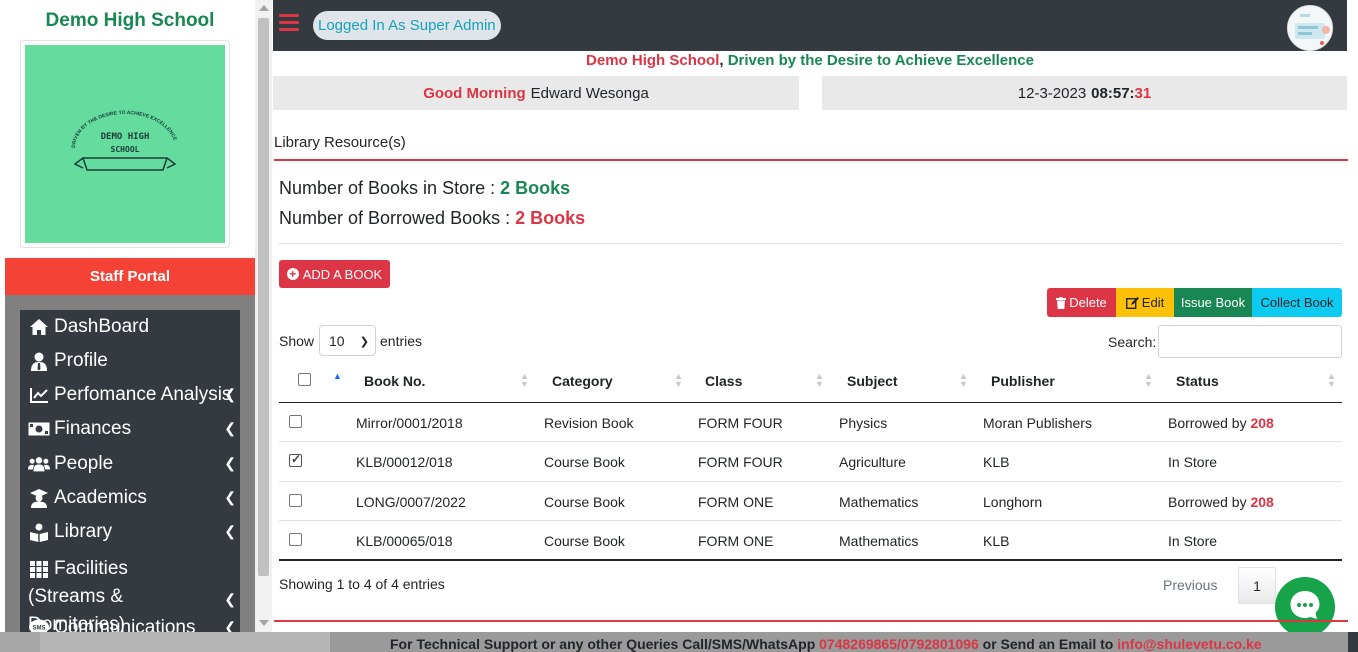  What do you see at coordinates (39, 429) in the screenshot?
I see `money-icon` at bounding box center [39, 429].